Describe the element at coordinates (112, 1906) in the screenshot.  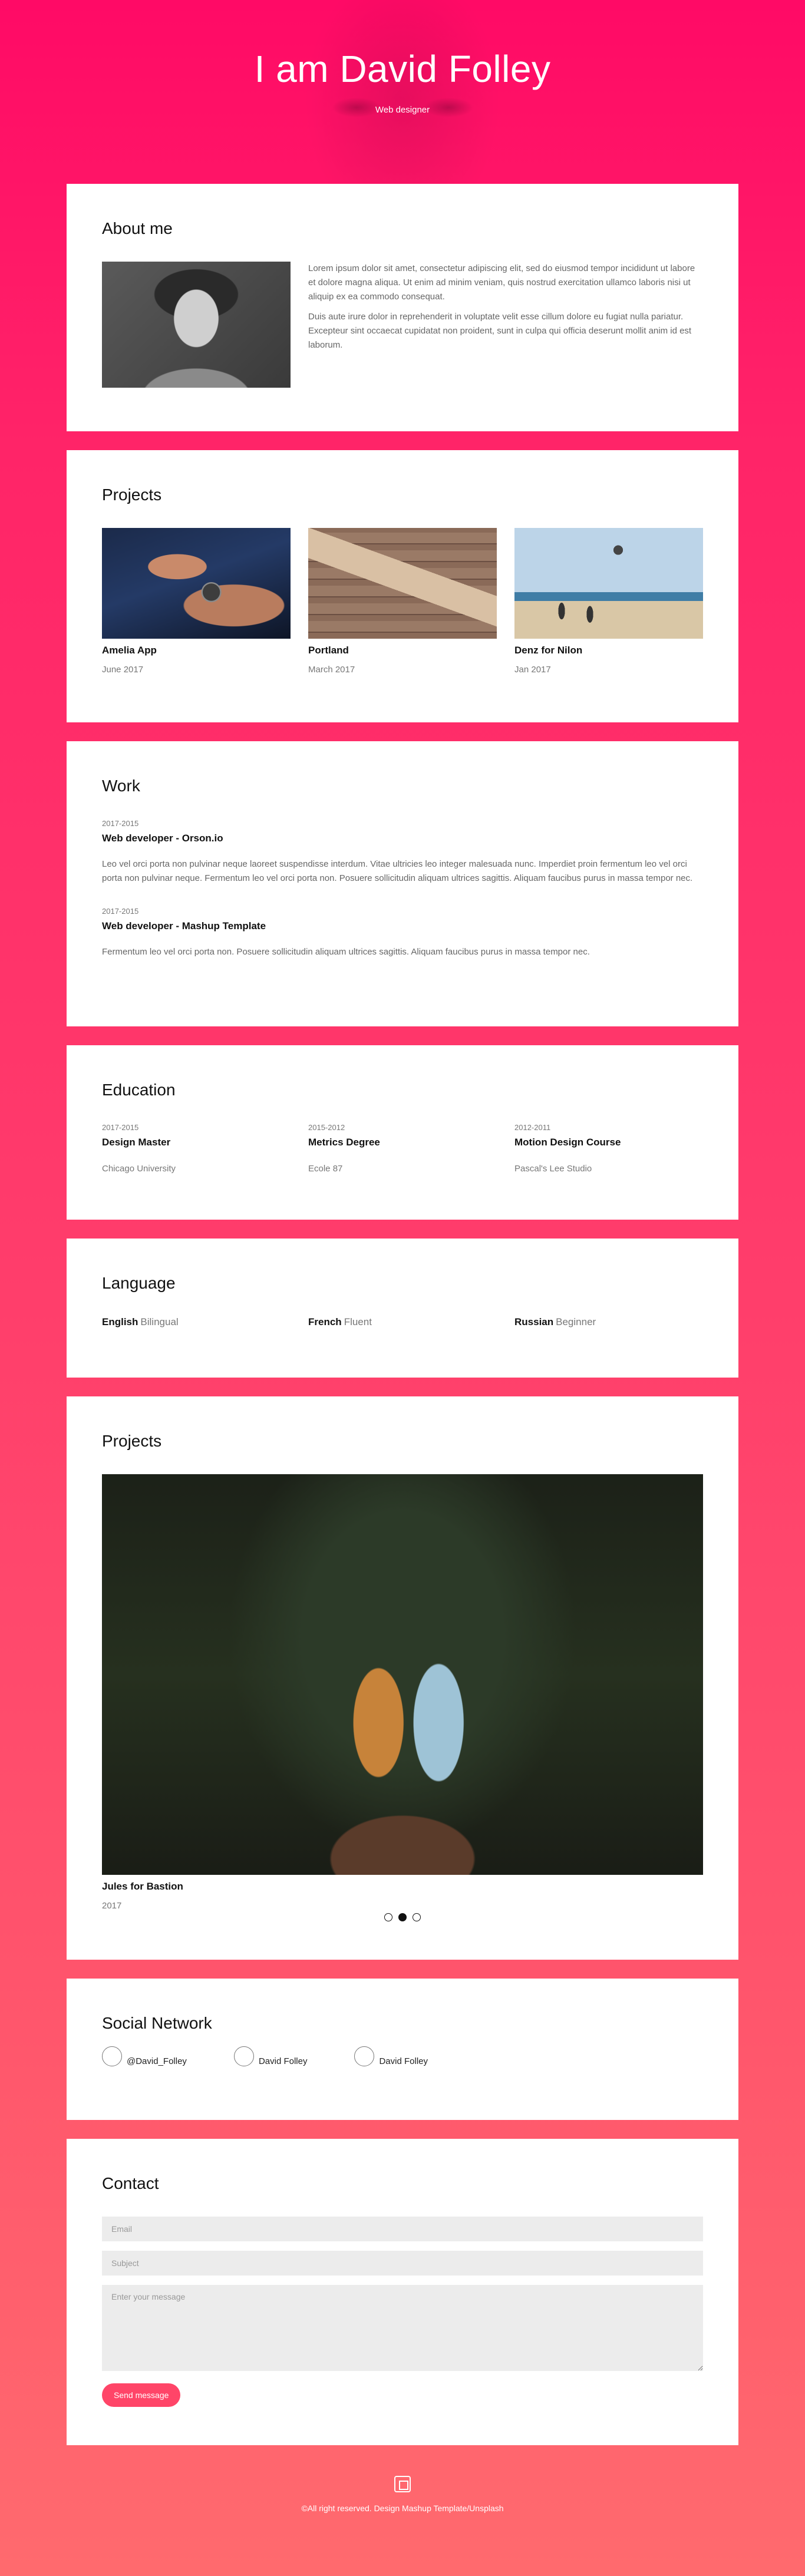
I see `slider-project-date: 2017` at that location.